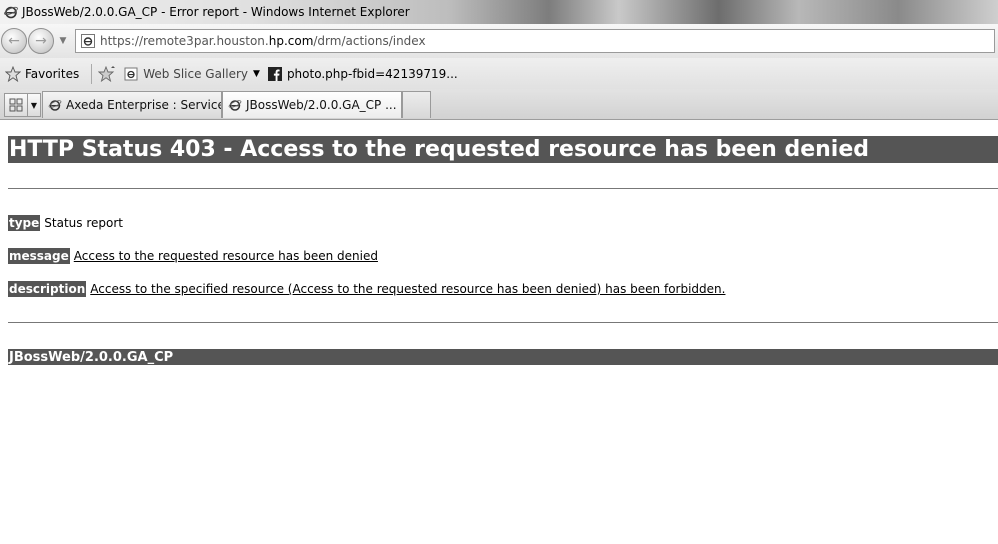 The height and width of the screenshot is (544, 998). What do you see at coordinates (39, 256) in the screenshot?
I see `message-label: message` at bounding box center [39, 256].